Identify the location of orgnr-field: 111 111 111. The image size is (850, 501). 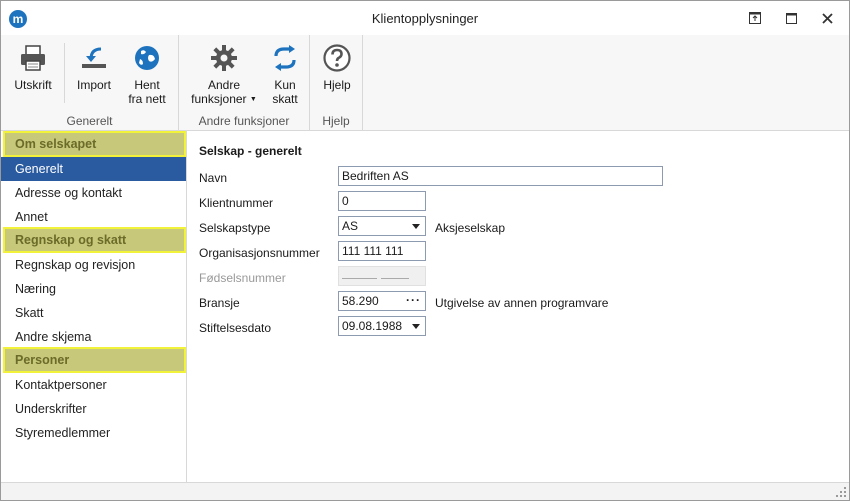
(382, 251).